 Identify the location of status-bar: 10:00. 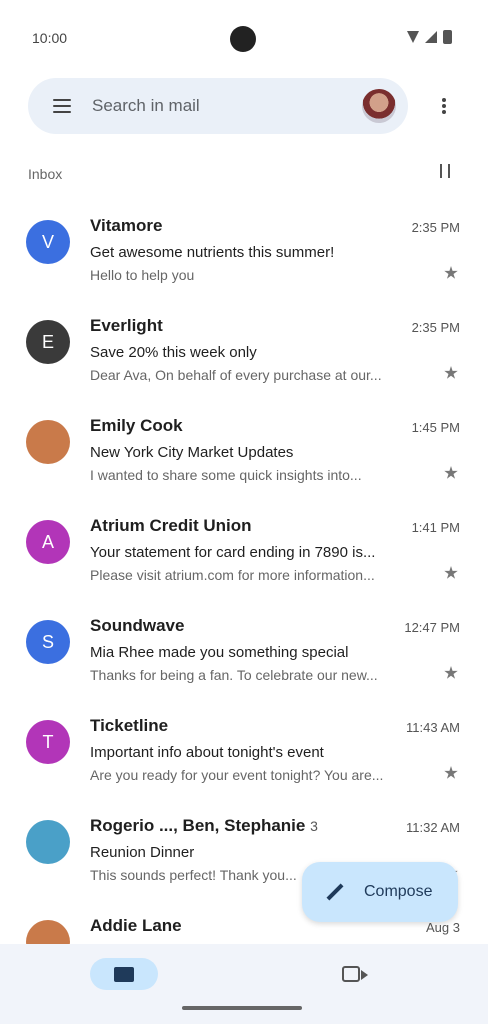
(244, 38).